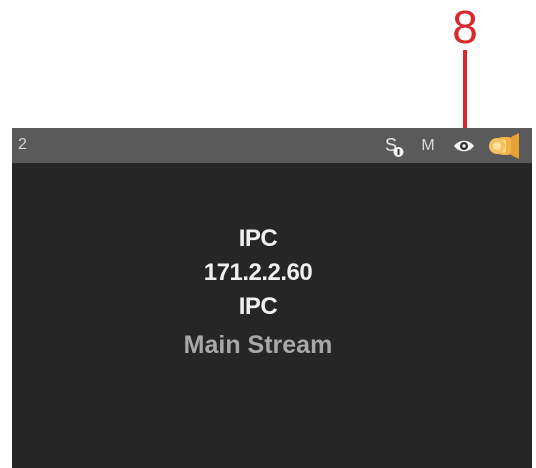 The image size is (536, 468). I want to click on device-type-label: IPC, so click(258, 238).